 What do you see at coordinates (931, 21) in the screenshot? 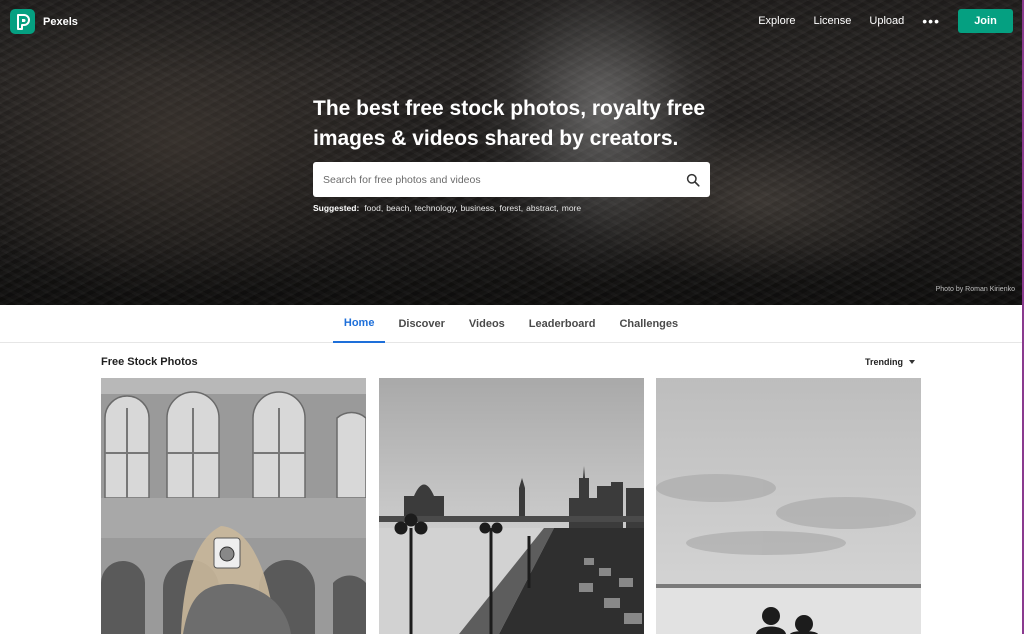
I see `more-menu-icon: •••` at bounding box center [931, 21].